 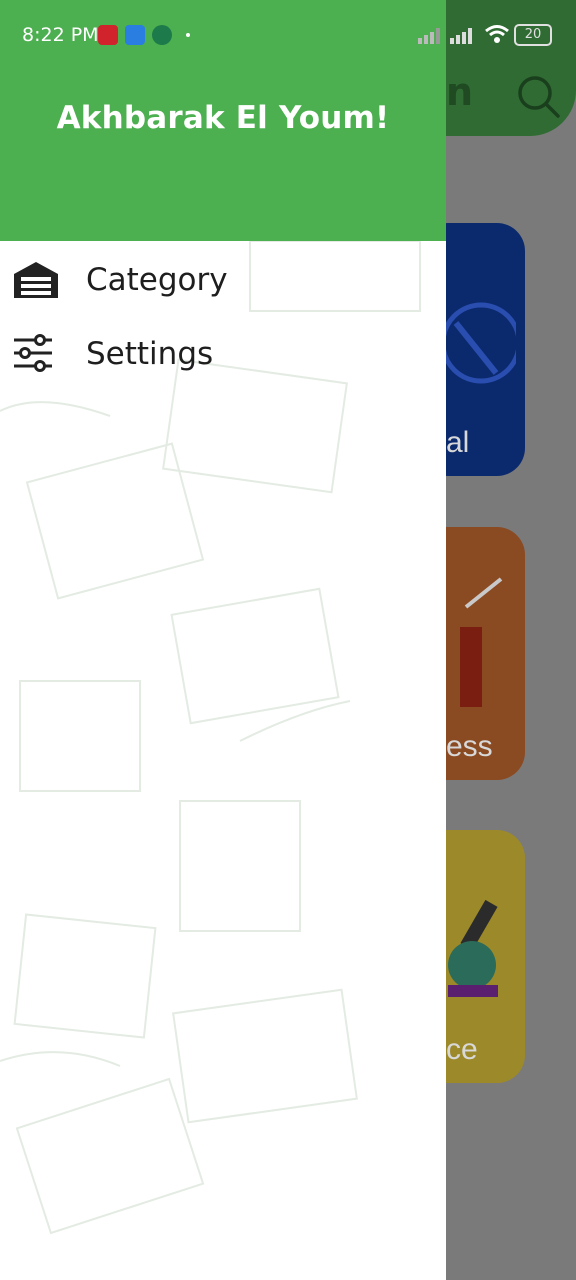 What do you see at coordinates (538, 96) in the screenshot?
I see `search-icon` at bounding box center [538, 96].